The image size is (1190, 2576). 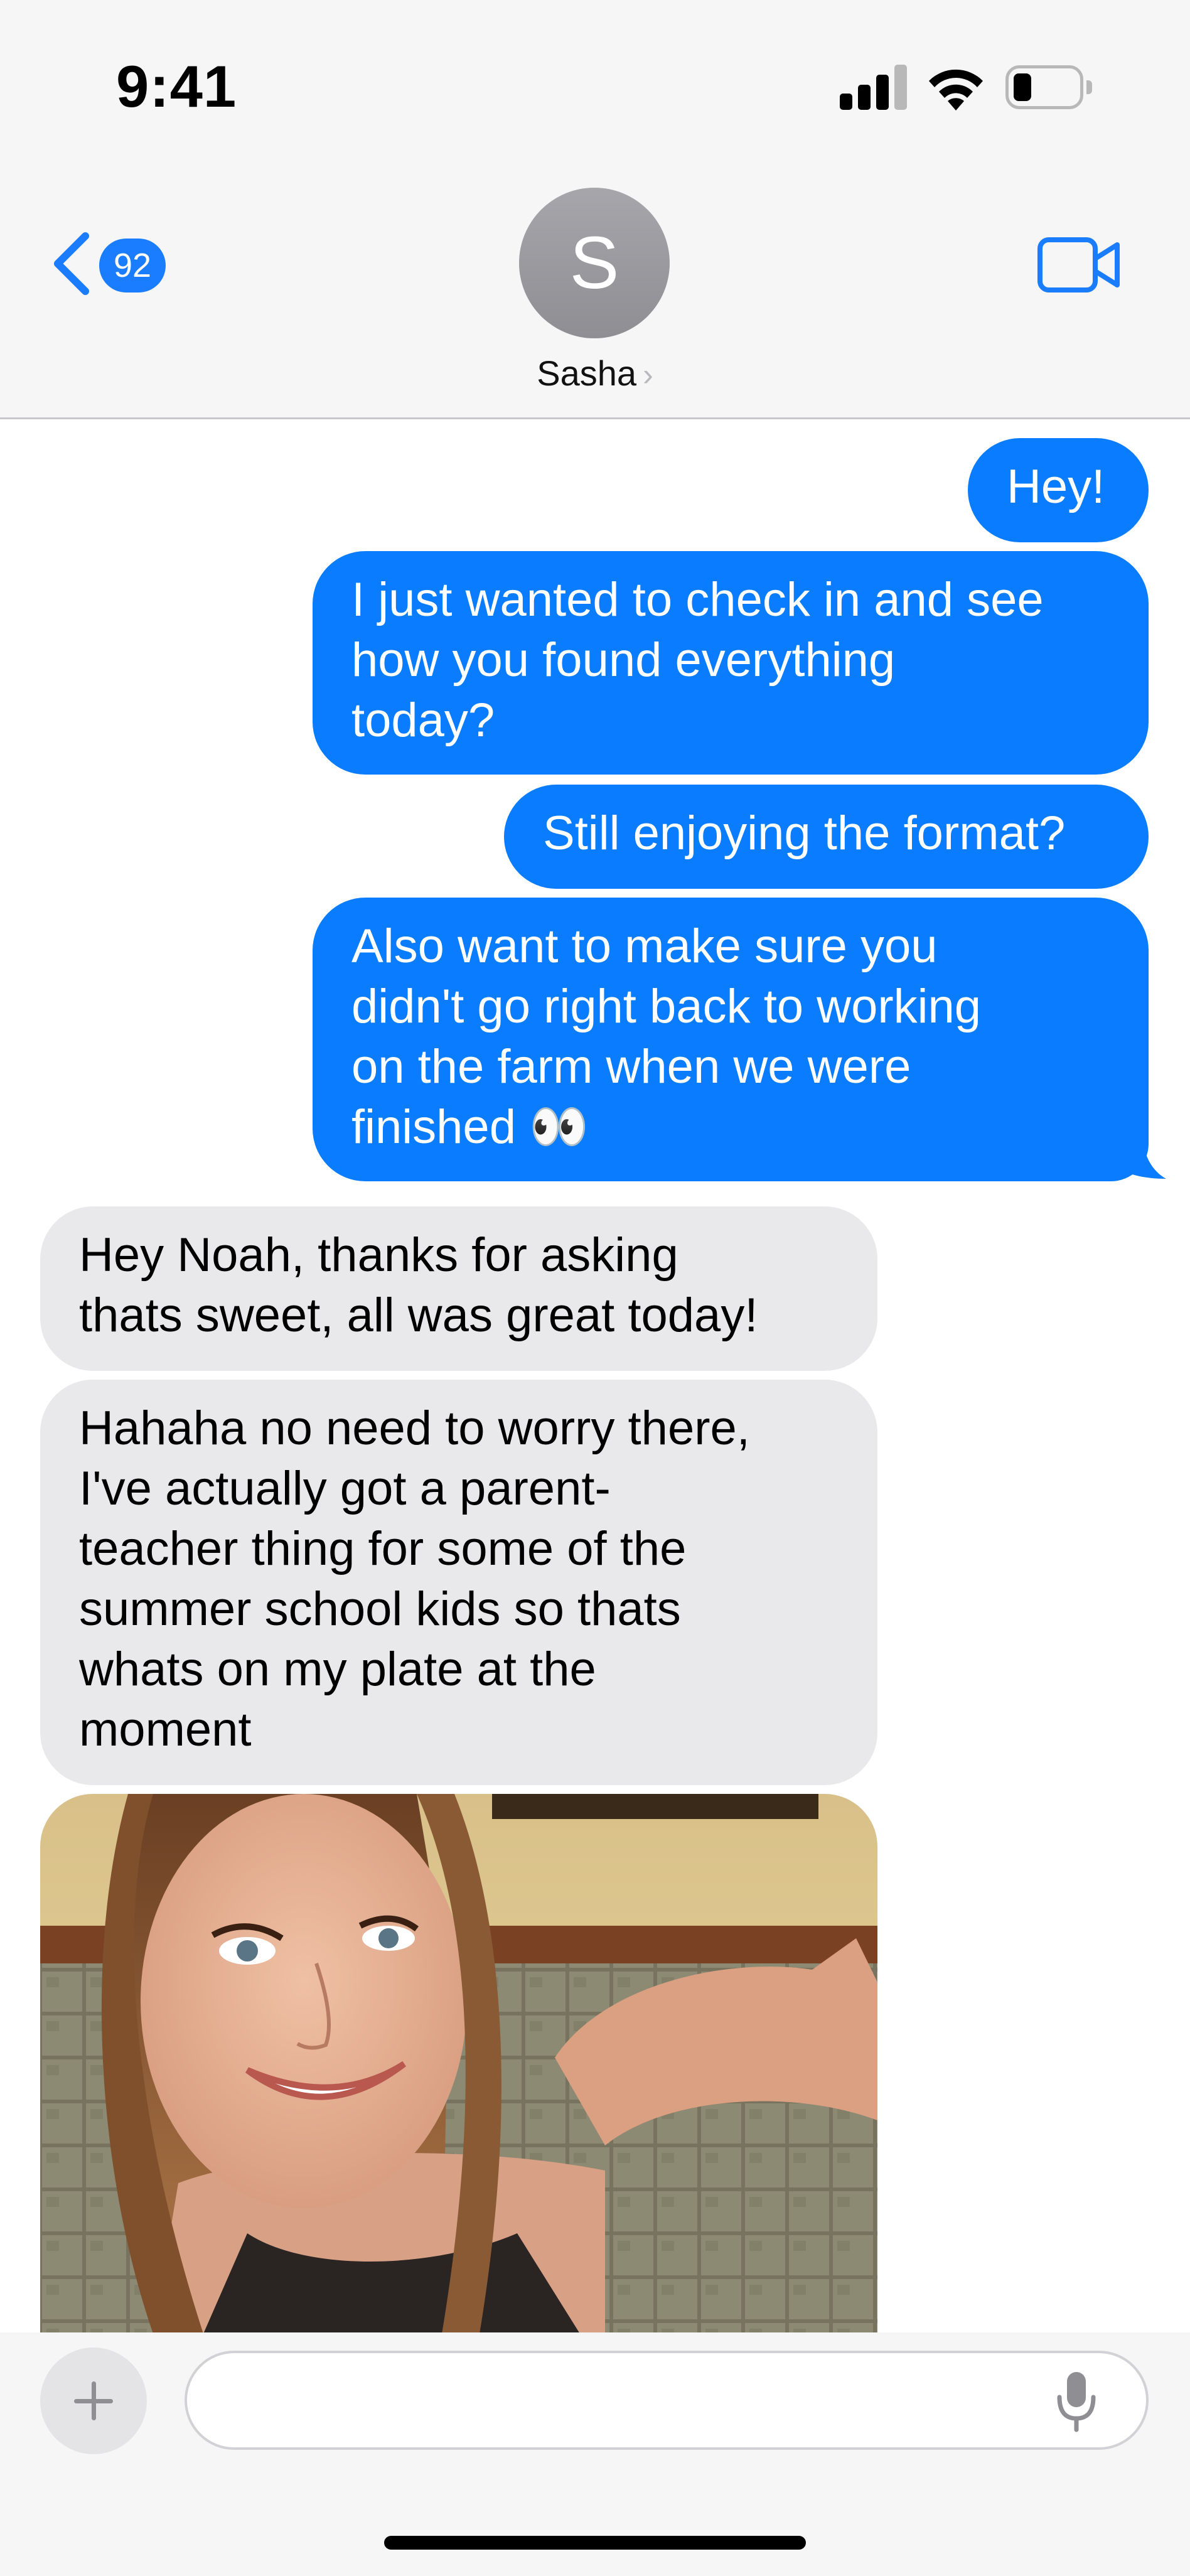 I want to click on status-time: 9:41, so click(x=176, y=86).